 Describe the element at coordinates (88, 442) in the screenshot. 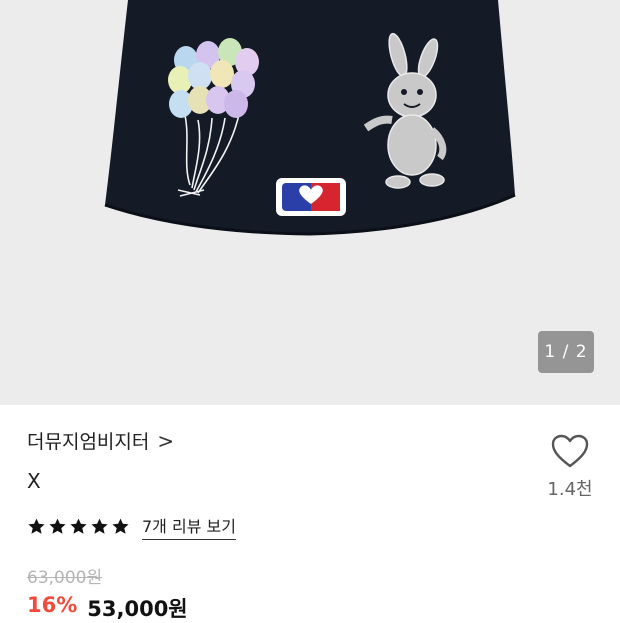

I see `brand-name: 더뮤지엄비지터` at that location.